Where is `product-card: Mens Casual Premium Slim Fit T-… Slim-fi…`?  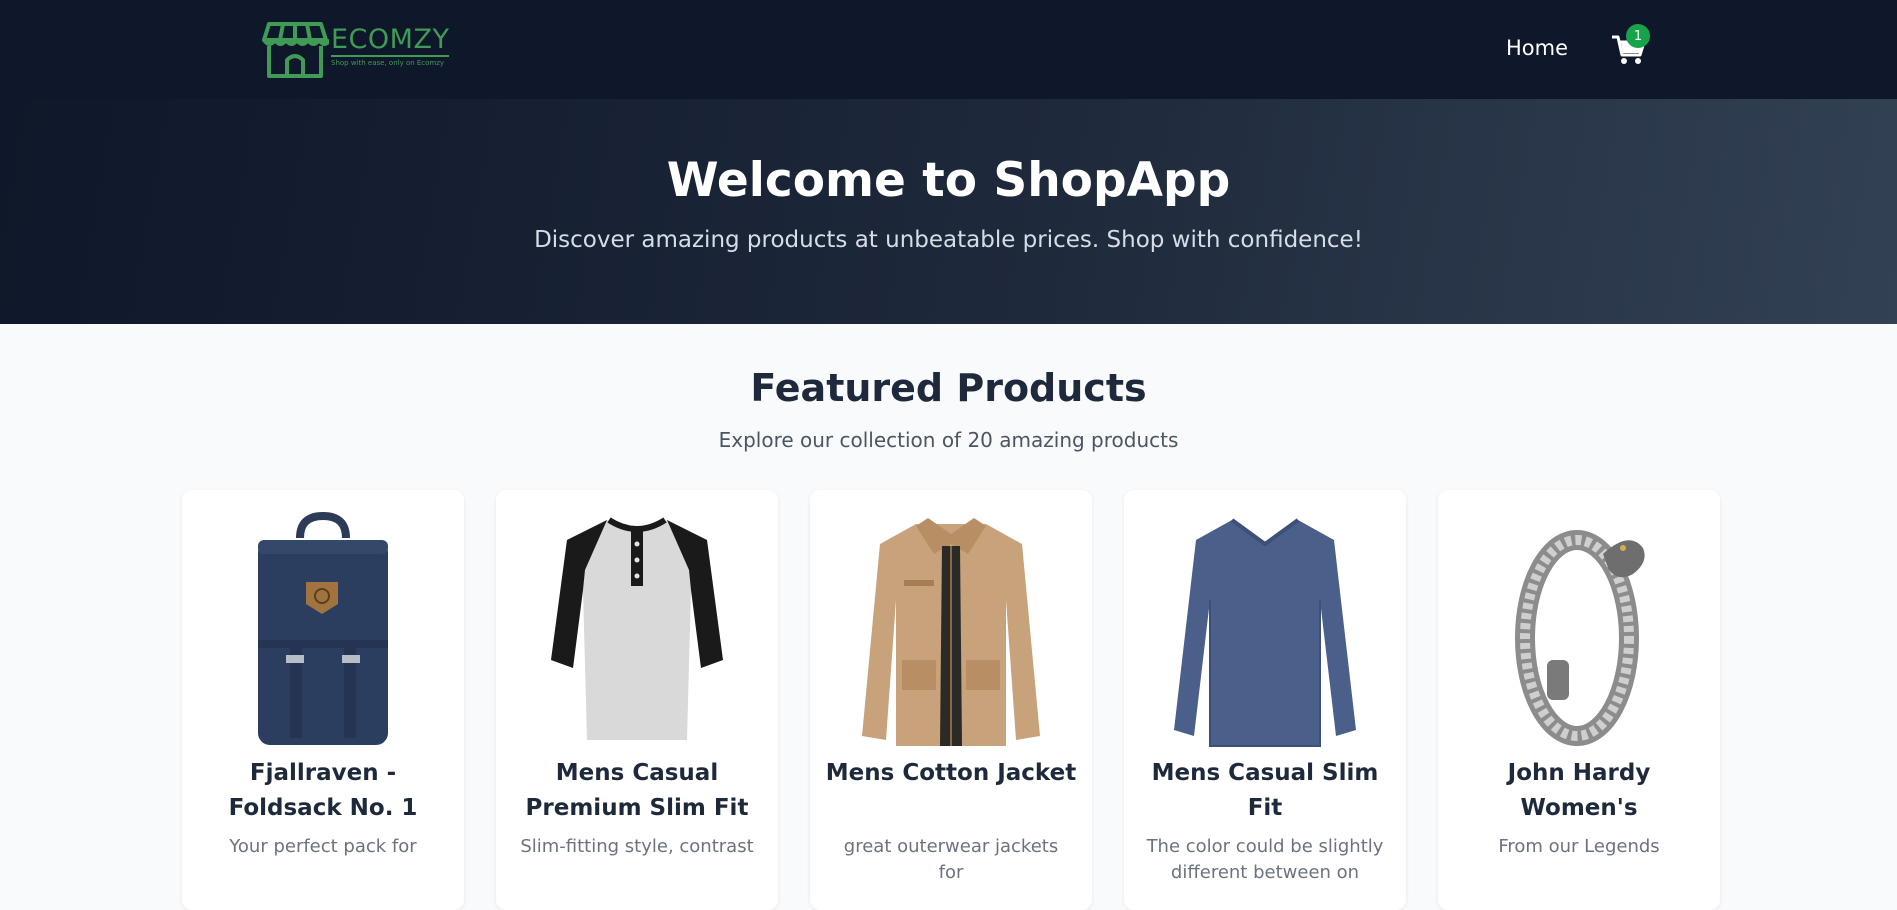 product-card: Mens Casual Premium Slim Fit T-… Slim-fi… is located at coordinates (637, 700).